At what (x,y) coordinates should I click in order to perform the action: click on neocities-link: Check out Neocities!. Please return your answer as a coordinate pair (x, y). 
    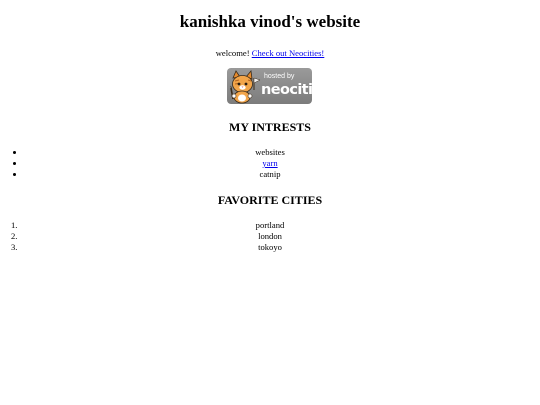
    Looking at the image, I should click on (288, 53).